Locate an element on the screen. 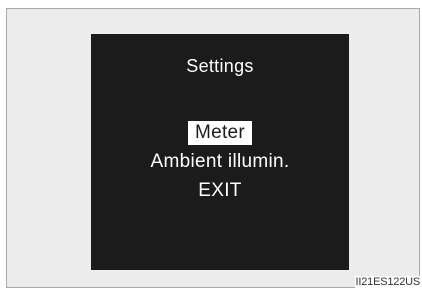  menu-item-exit: EXIT is located at coordinates (220, 190).